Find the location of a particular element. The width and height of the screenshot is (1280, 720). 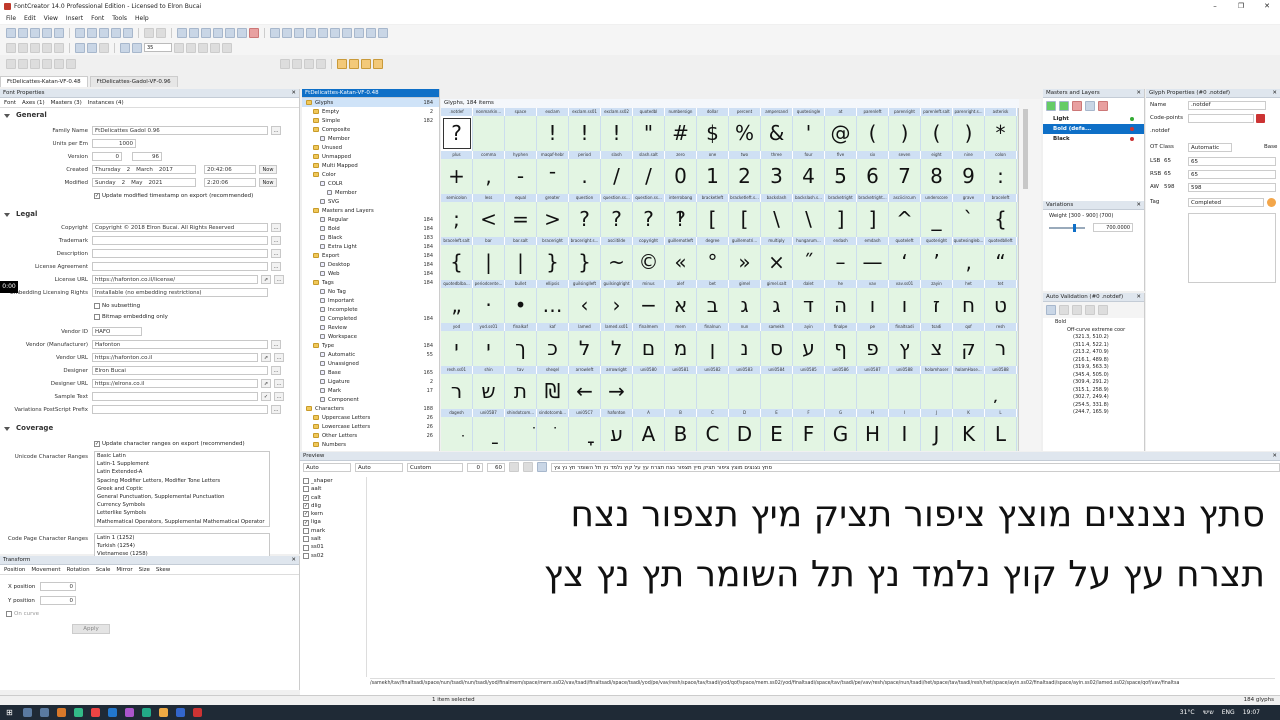

vendor-id-select: HAFO is located at coordinates (117, 331).